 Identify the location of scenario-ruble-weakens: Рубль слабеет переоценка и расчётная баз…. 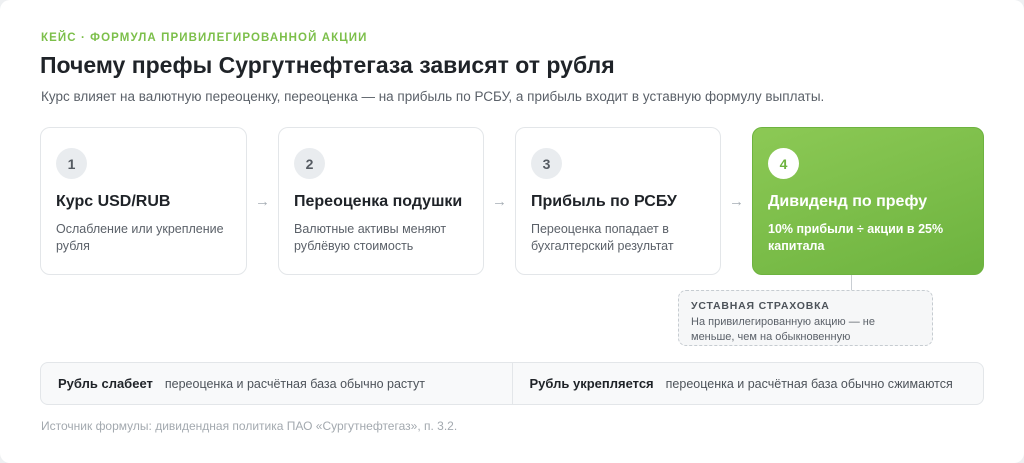
(276, 383).